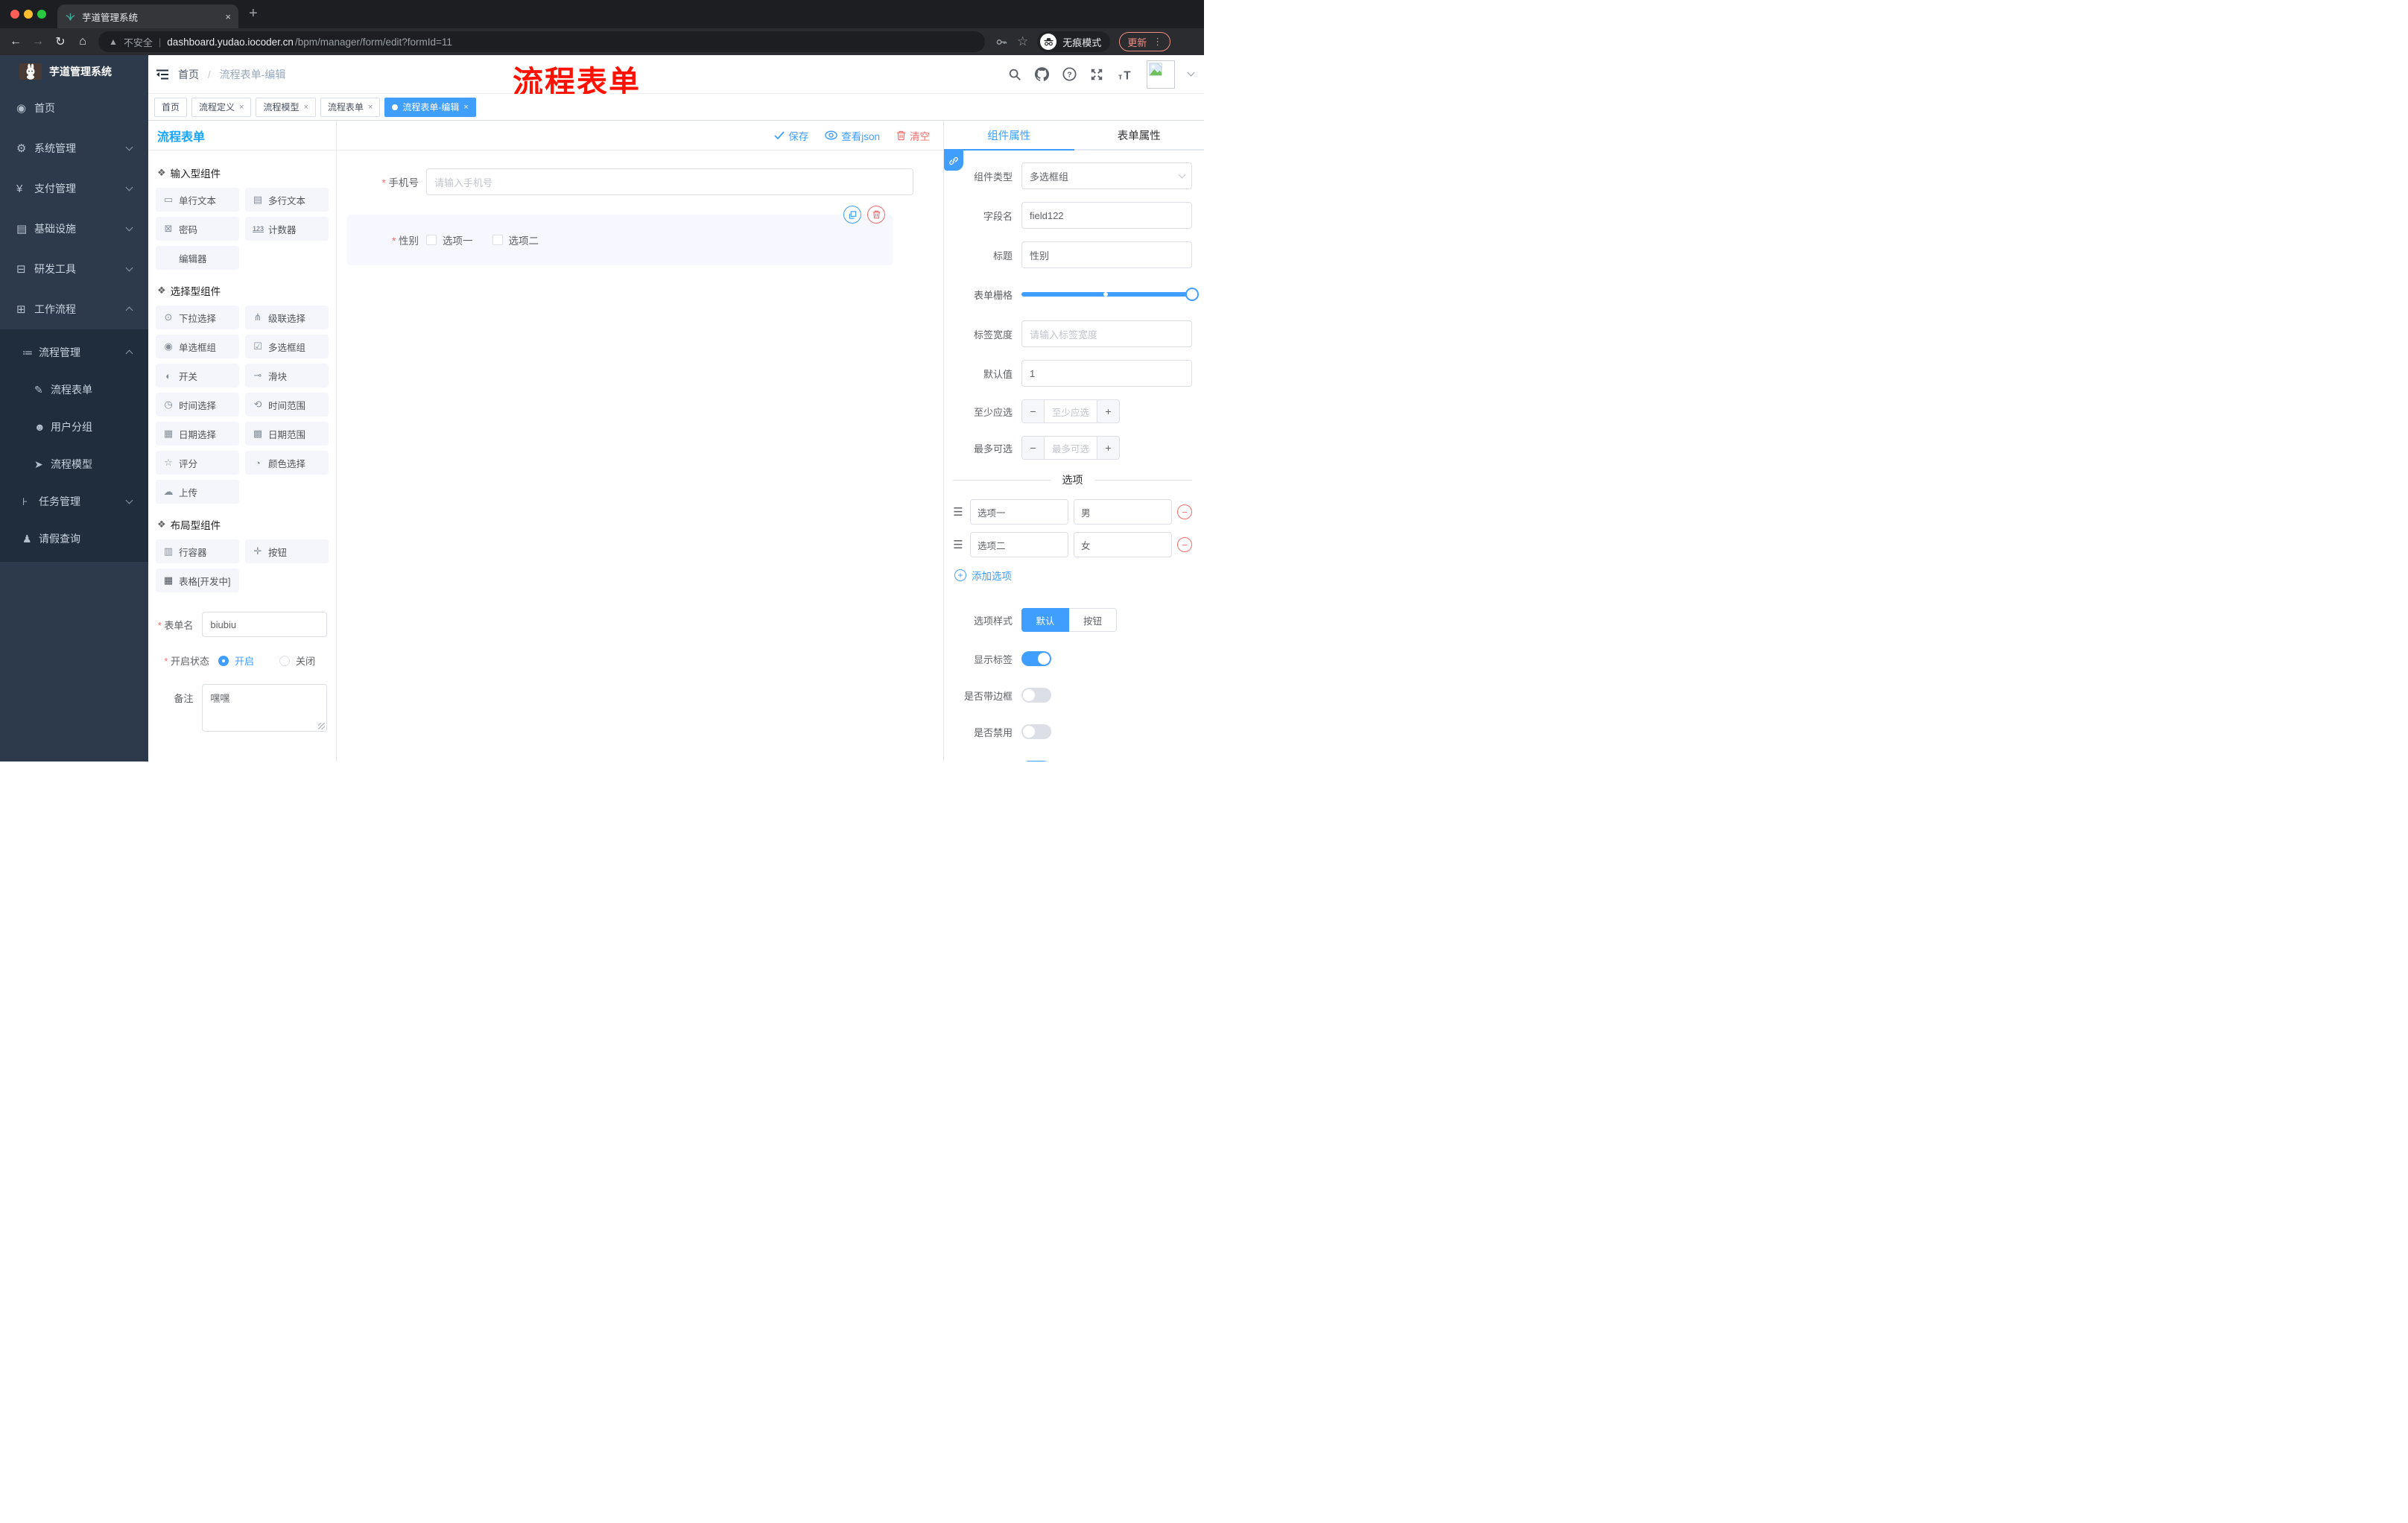 The height and width of the screenshot is (1523, 2408). I want to click on key-icon, so click(1001, 42).